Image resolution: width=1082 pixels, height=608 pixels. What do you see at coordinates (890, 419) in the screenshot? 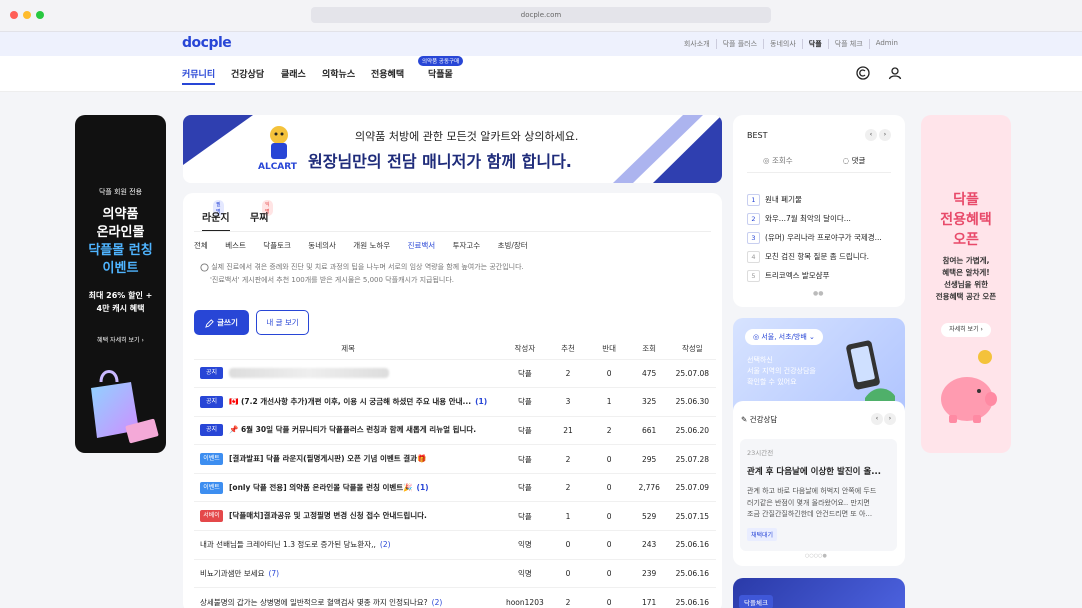
I see `consult-next-button: ›` at bounding box center [890, 419].